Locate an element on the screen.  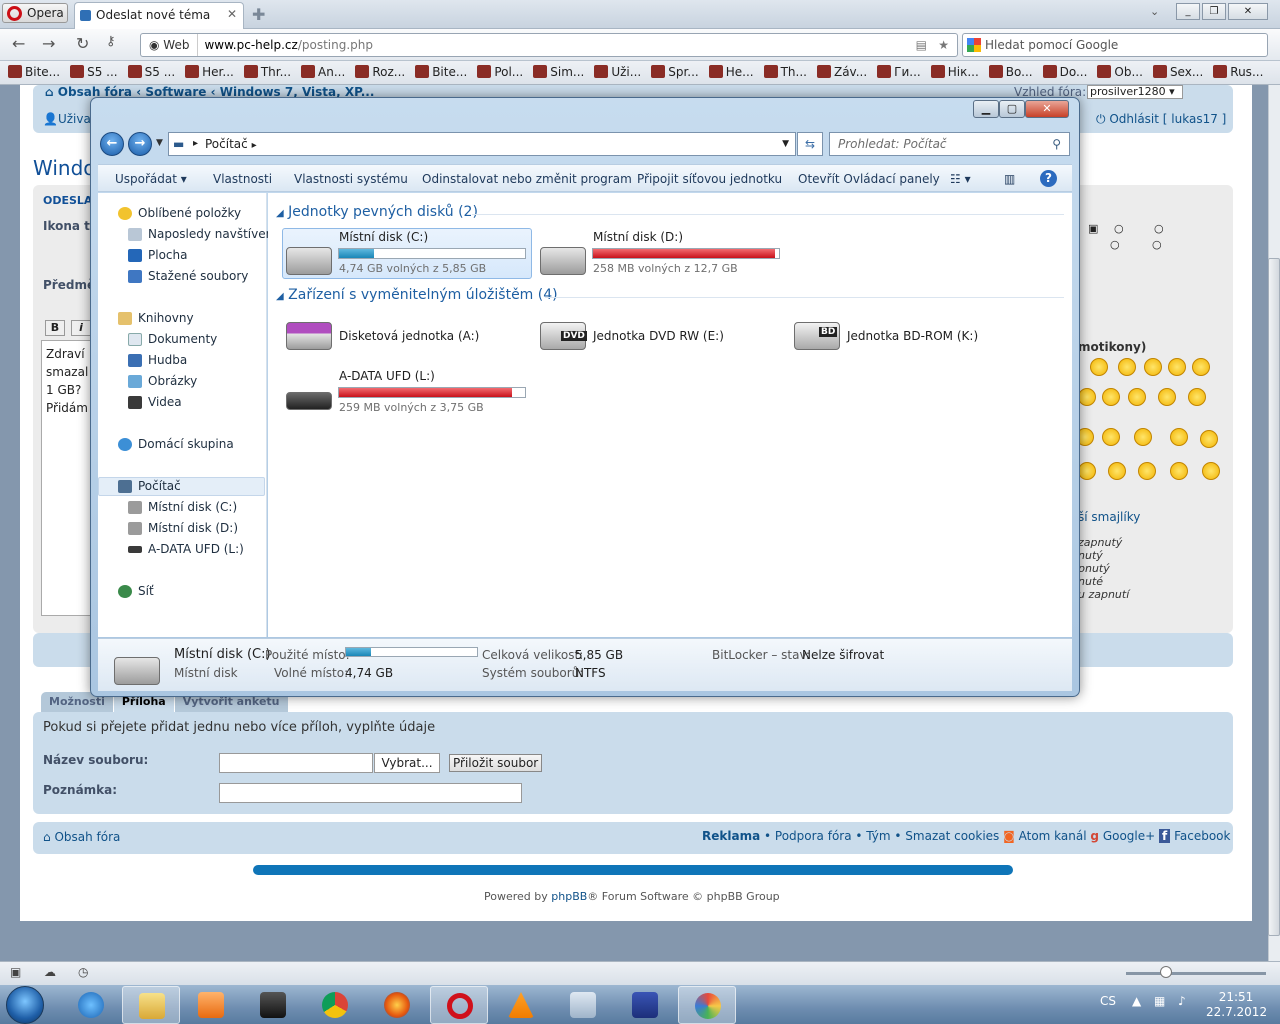
footer-tym: Tým is located at coordinates (878, 836).